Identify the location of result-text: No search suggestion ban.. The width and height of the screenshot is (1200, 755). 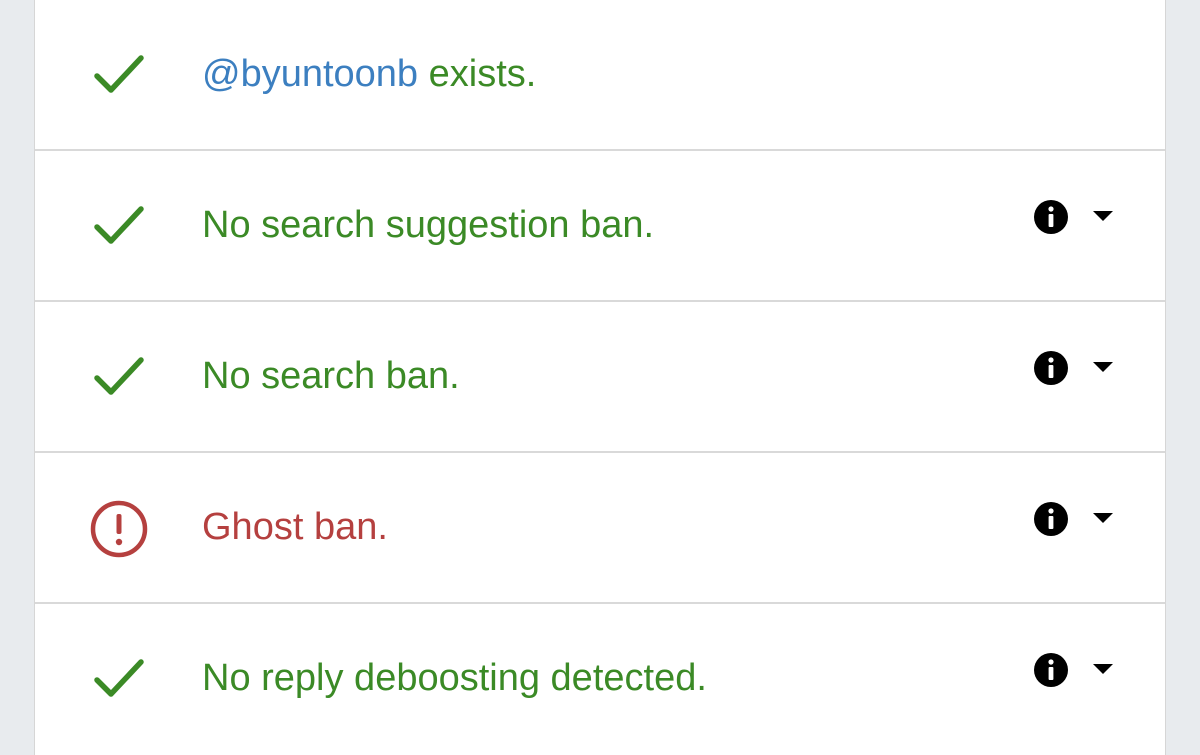
(428, 225).